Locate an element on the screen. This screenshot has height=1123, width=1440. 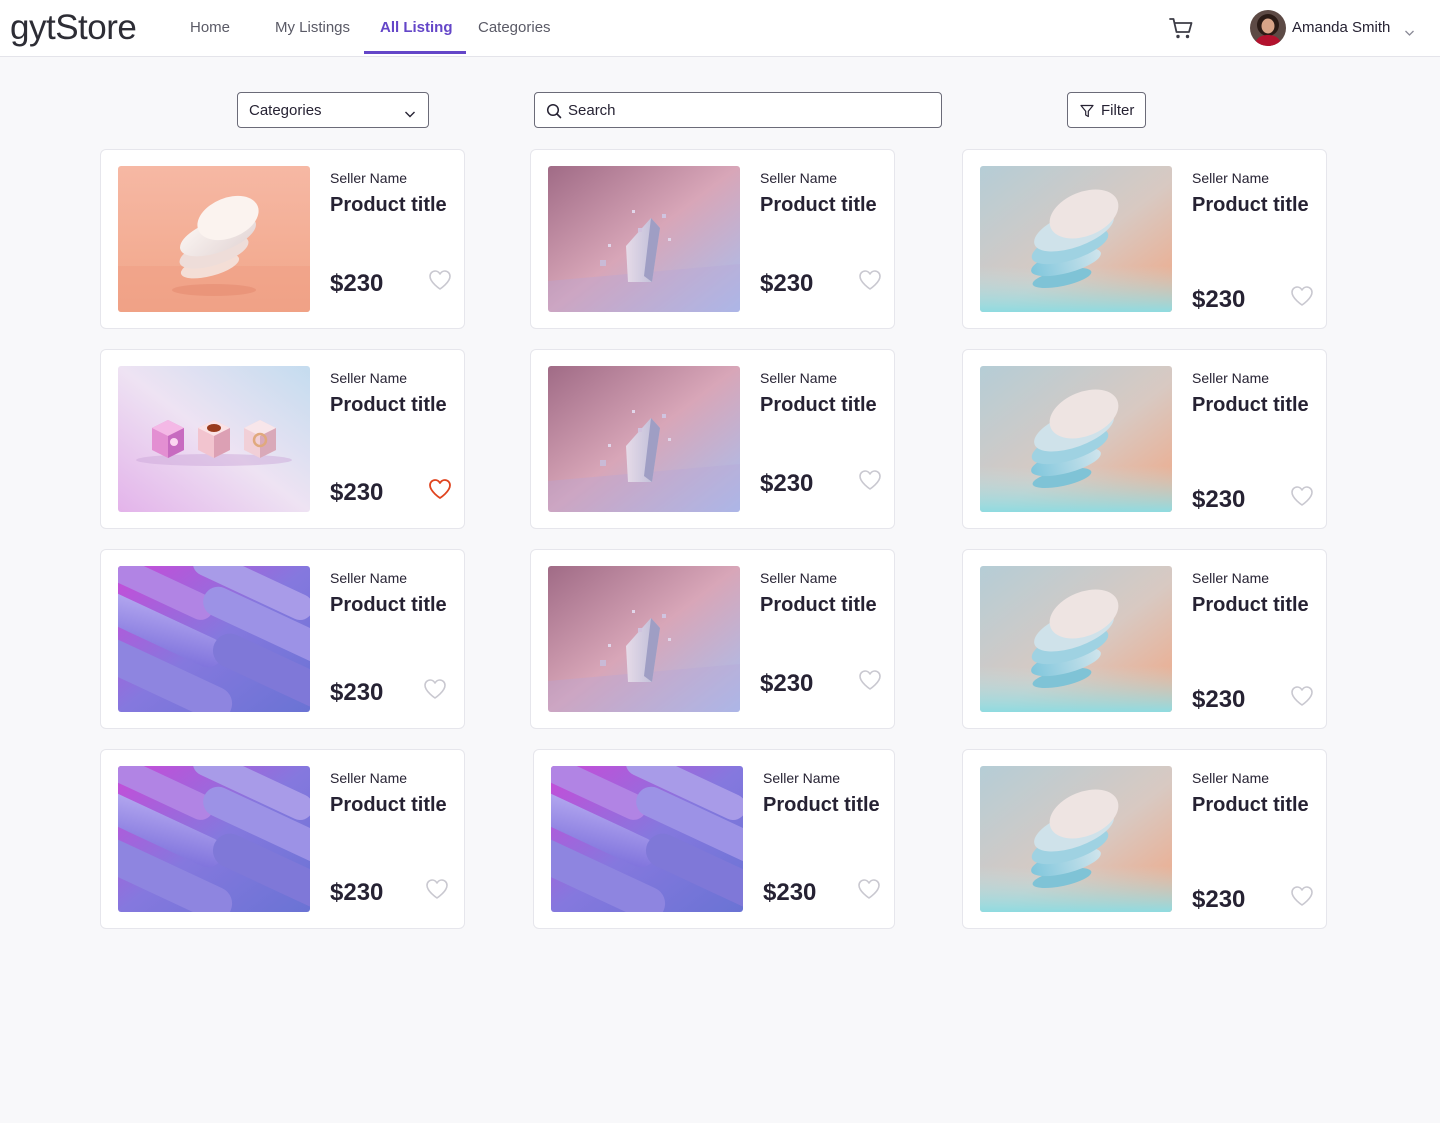
search-field is located at coordinates (738, 110).